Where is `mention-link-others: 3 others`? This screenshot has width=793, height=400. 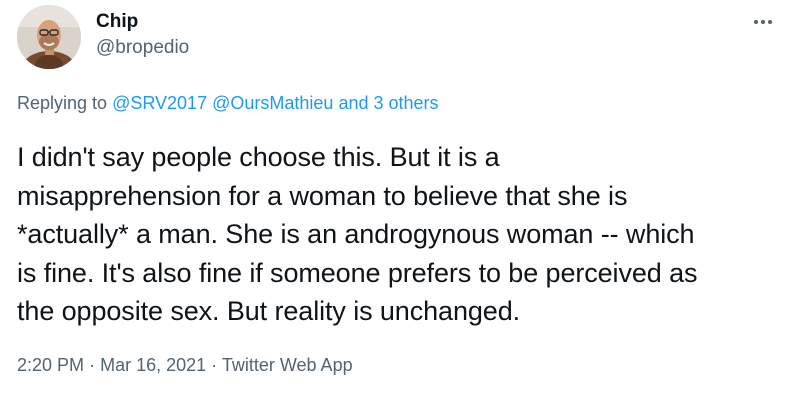 mention-link-others: 3 others is located at coordinates (406, 103).